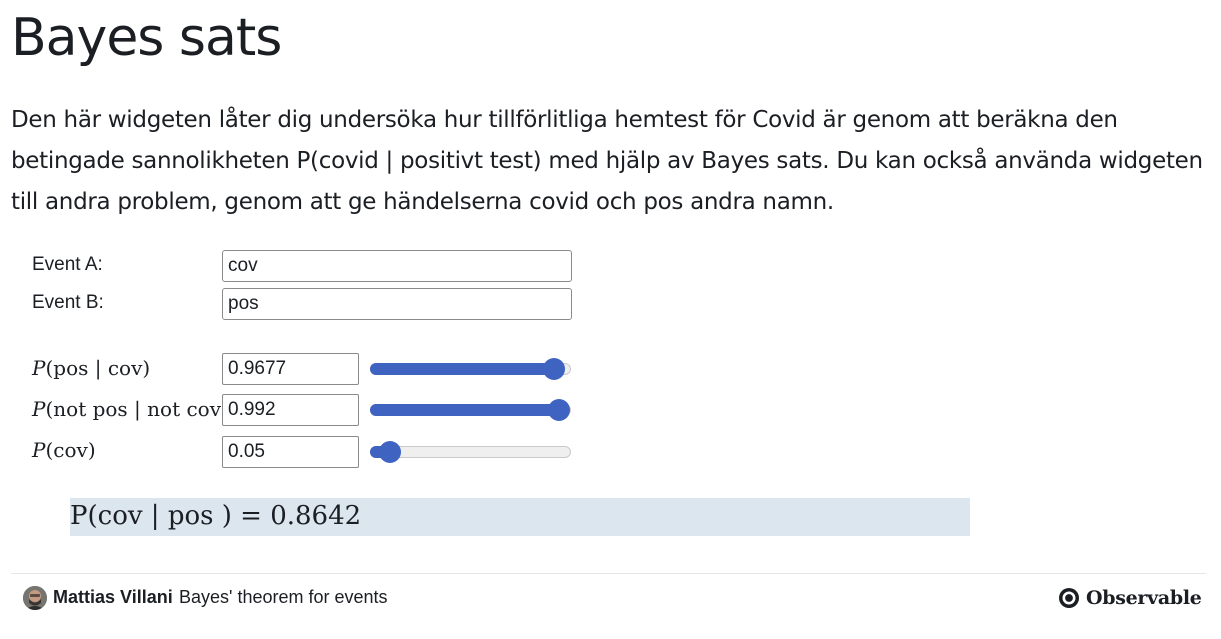  I want to click on event-a-label: Event A:, so click(67, 264).